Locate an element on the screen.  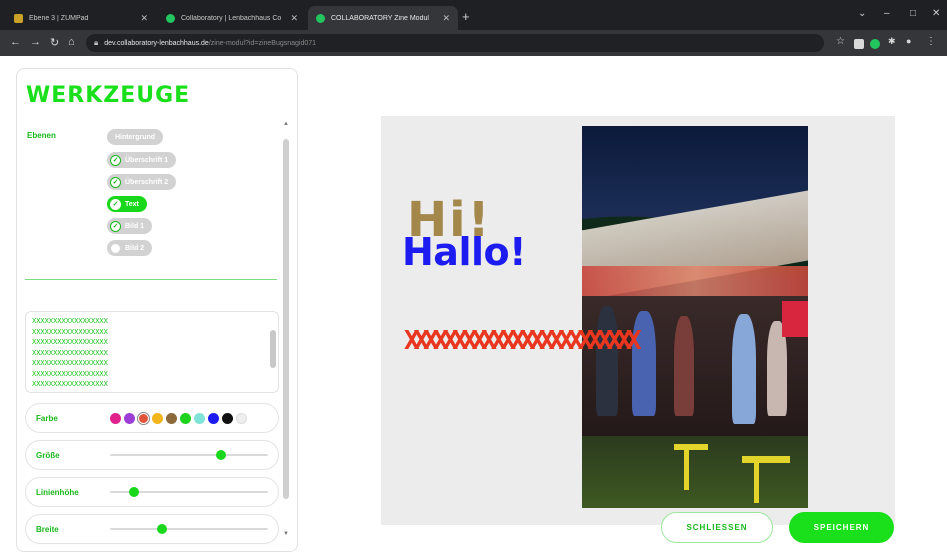
profile-icon: ● is located at coordinates (908, 41).